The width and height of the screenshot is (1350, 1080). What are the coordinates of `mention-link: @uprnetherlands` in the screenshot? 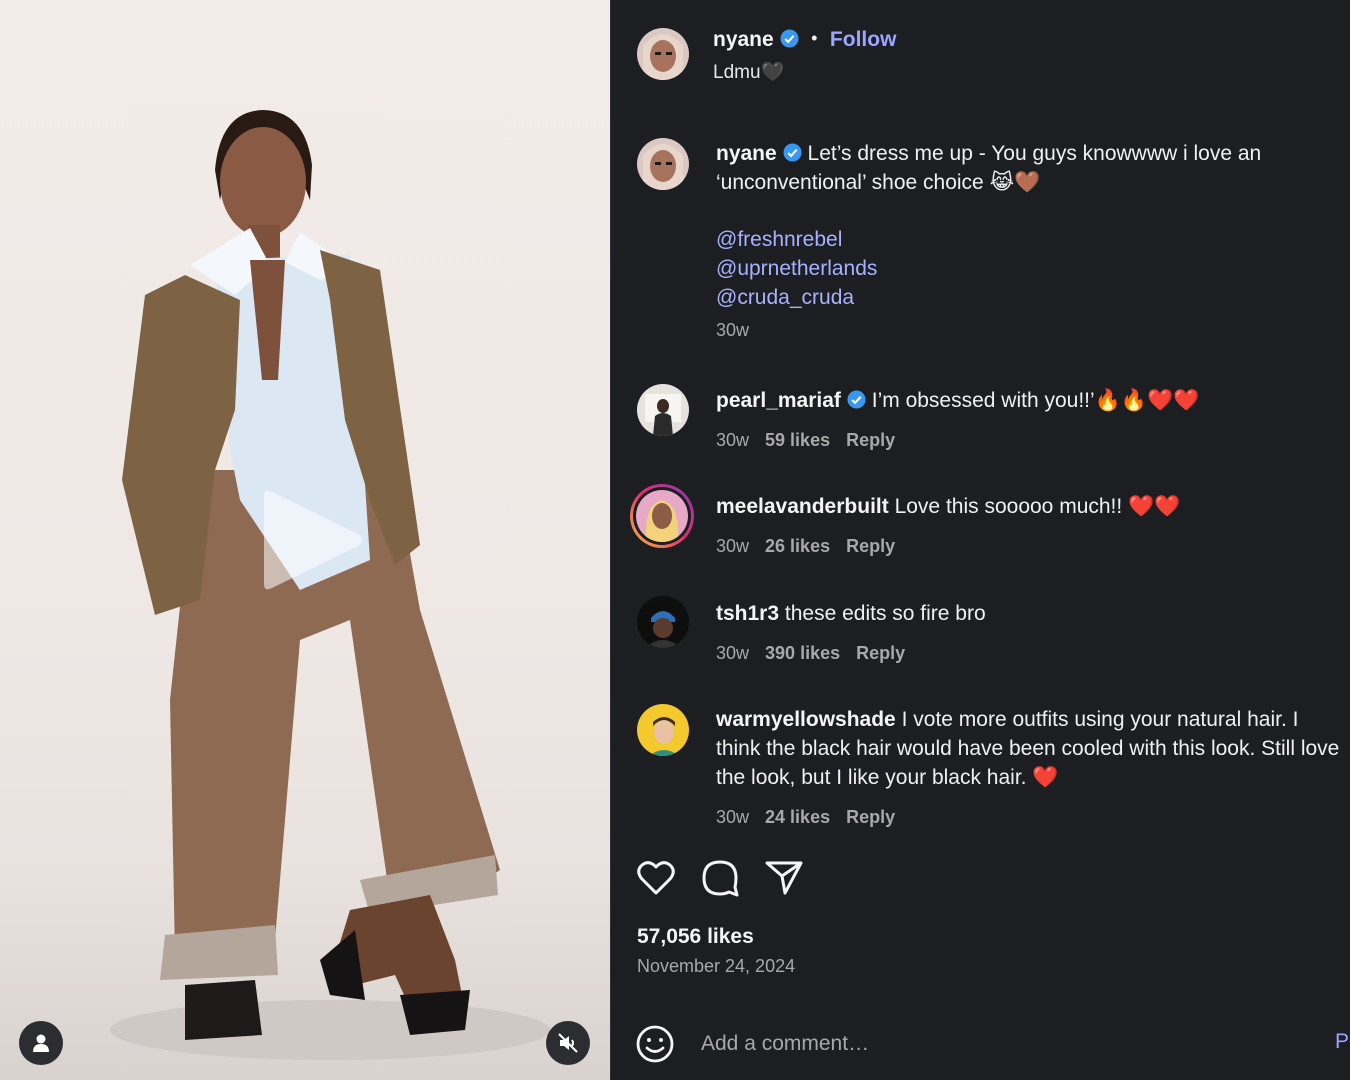 It's located at (1031, 268).